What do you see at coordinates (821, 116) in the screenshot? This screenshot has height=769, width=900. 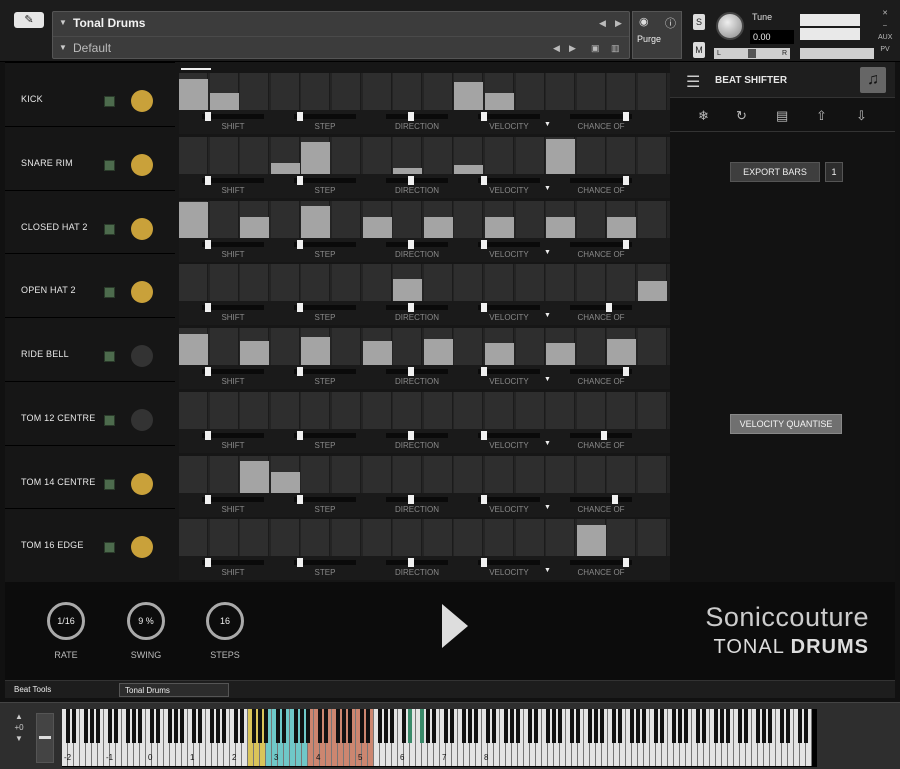 I see `upload-icon: ⇧` at bounding box center [821, 116].